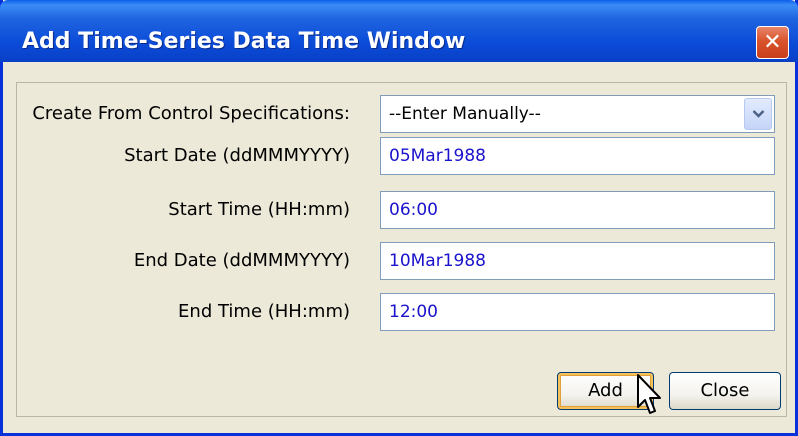 Image resolution: width=798 pixels, height=436 pixels. Describe the element at coordinates (758, 114) in the screenshot. I see `chevron-down-icon` at that location.